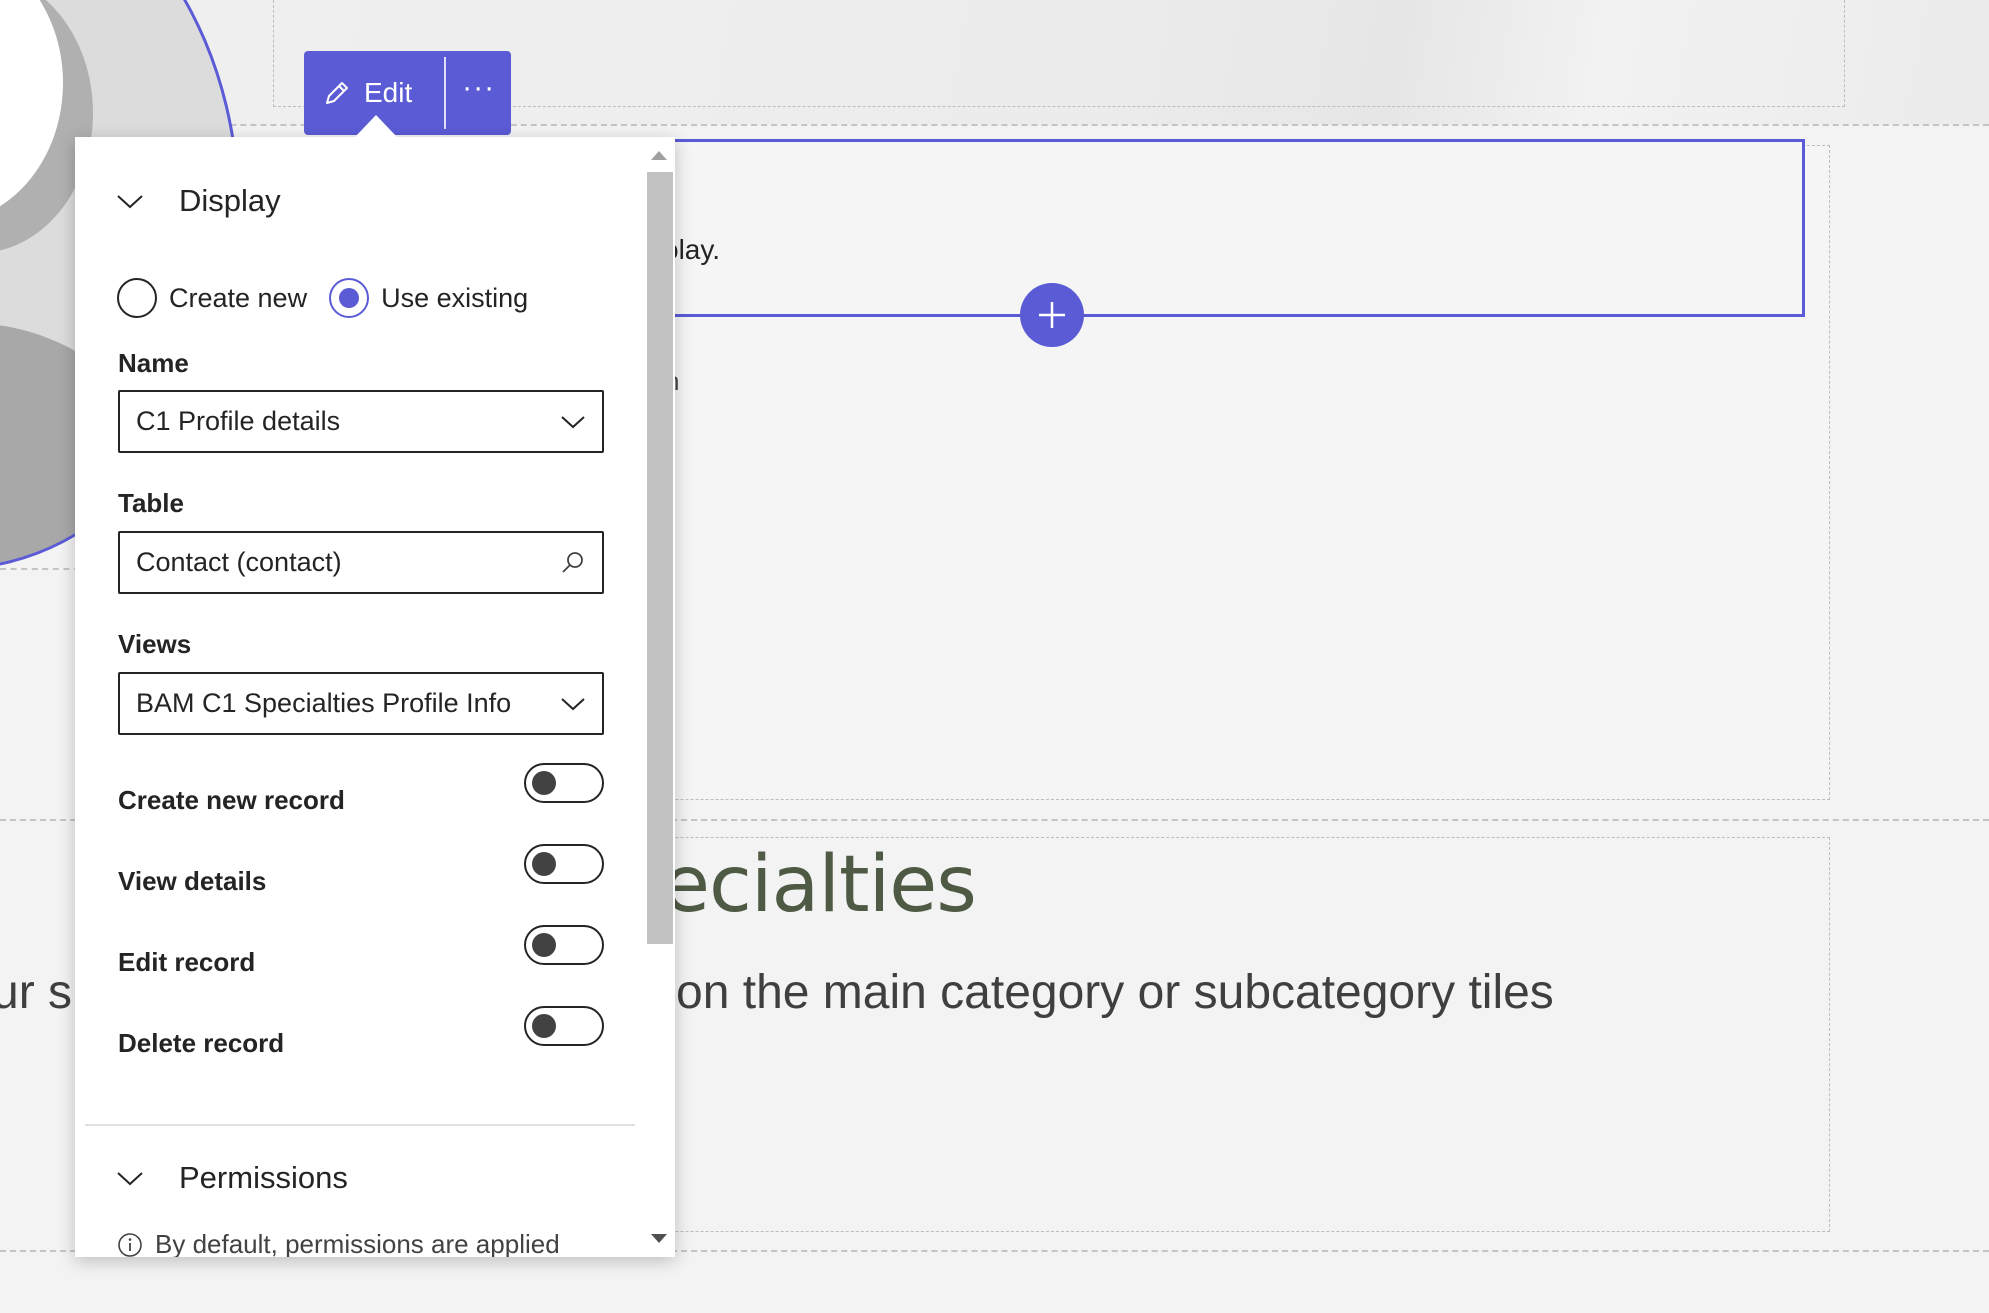  Describe the element at coordinates (564, 782) in the screenshot. I see `create-new-record-toggle` at that location.